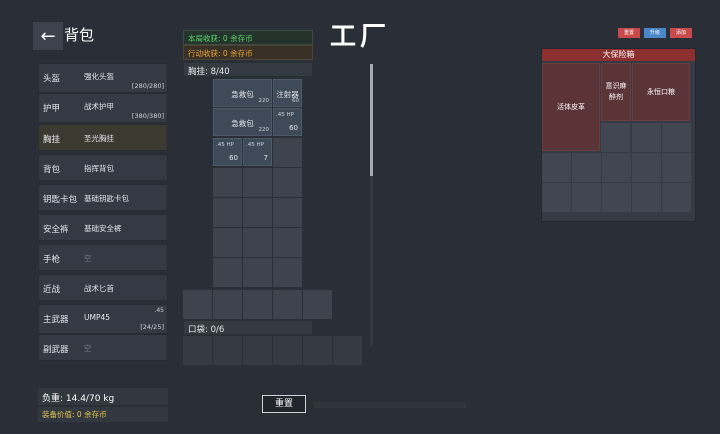  What do you see at coordinates (265, 158) in the screenshot?
I see `item-count: 7` at bounding box center [265, 158].